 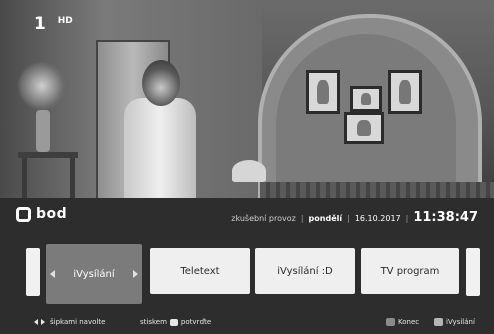 I want to click on menu-item-label: iVysílání :D, so click(x=305, y=271).